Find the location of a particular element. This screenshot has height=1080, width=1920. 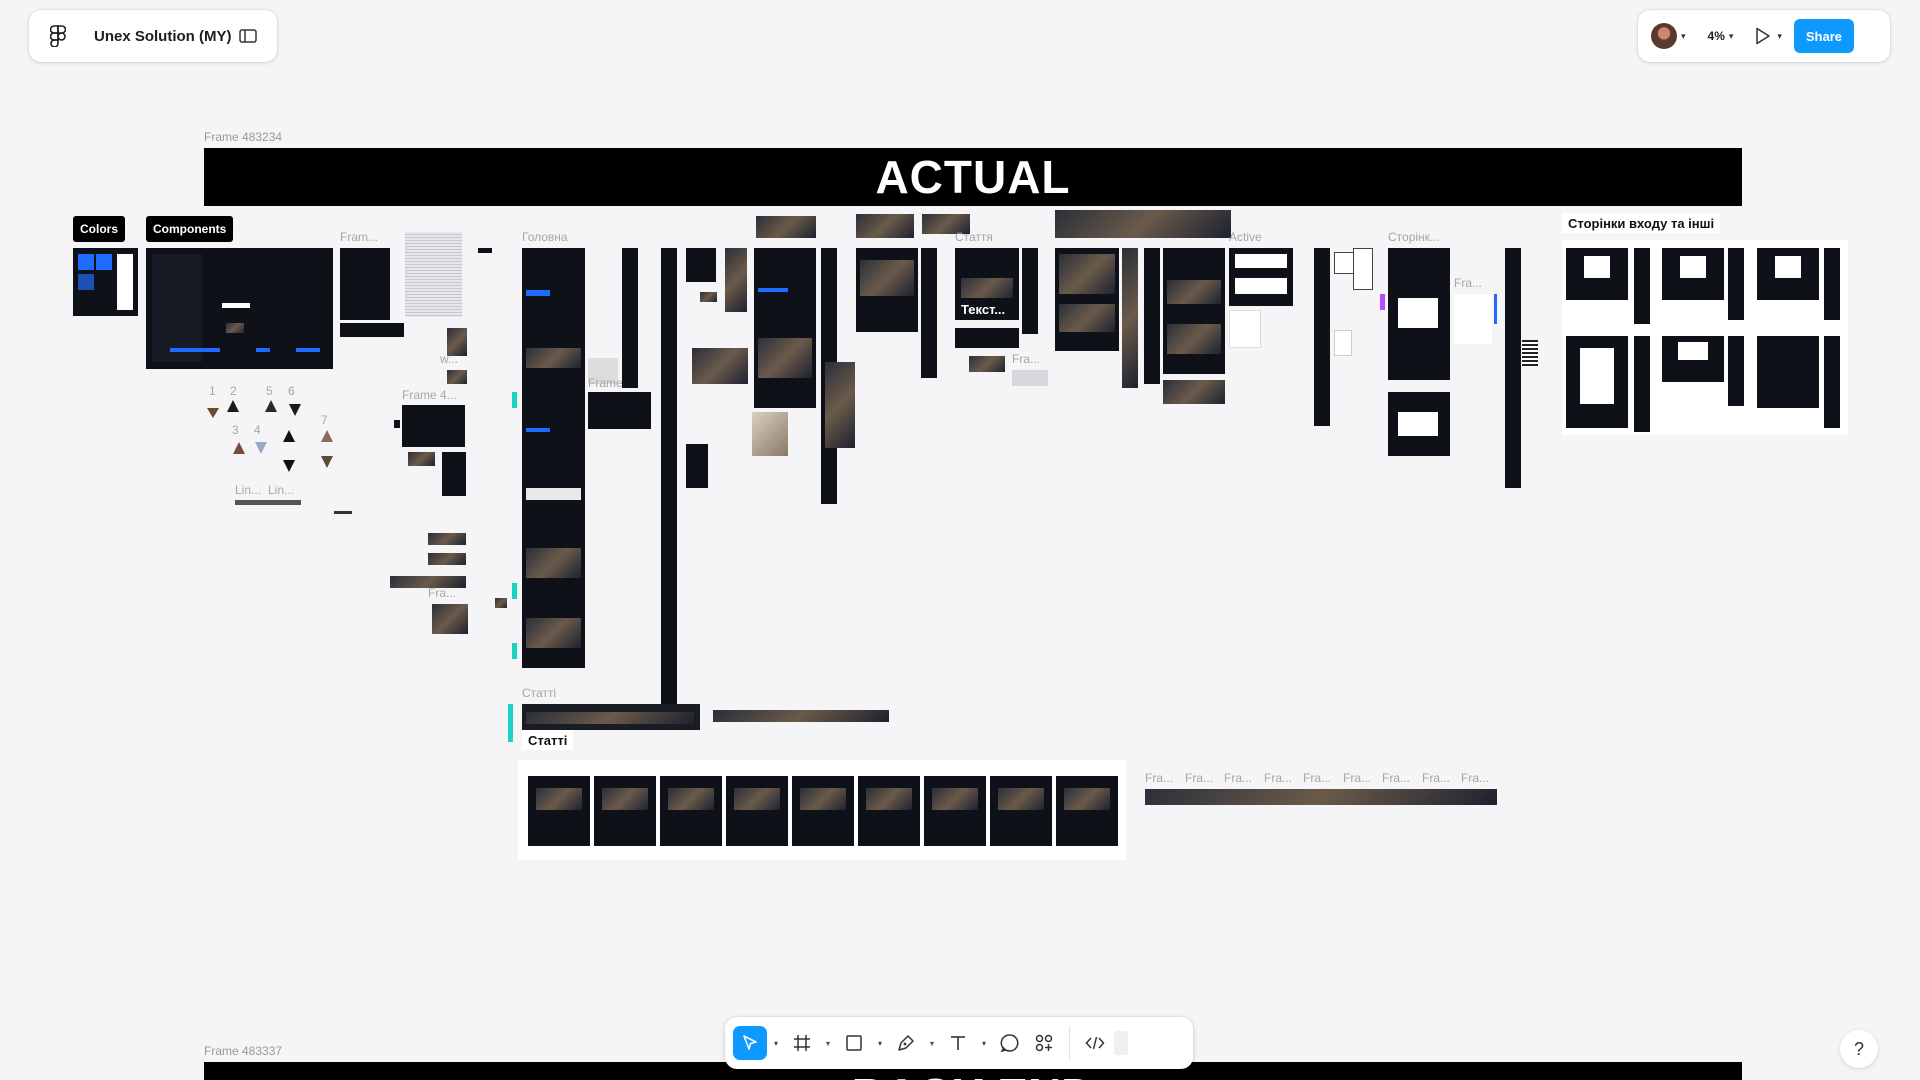

pen-icon is located at coordinates (906, 1043).